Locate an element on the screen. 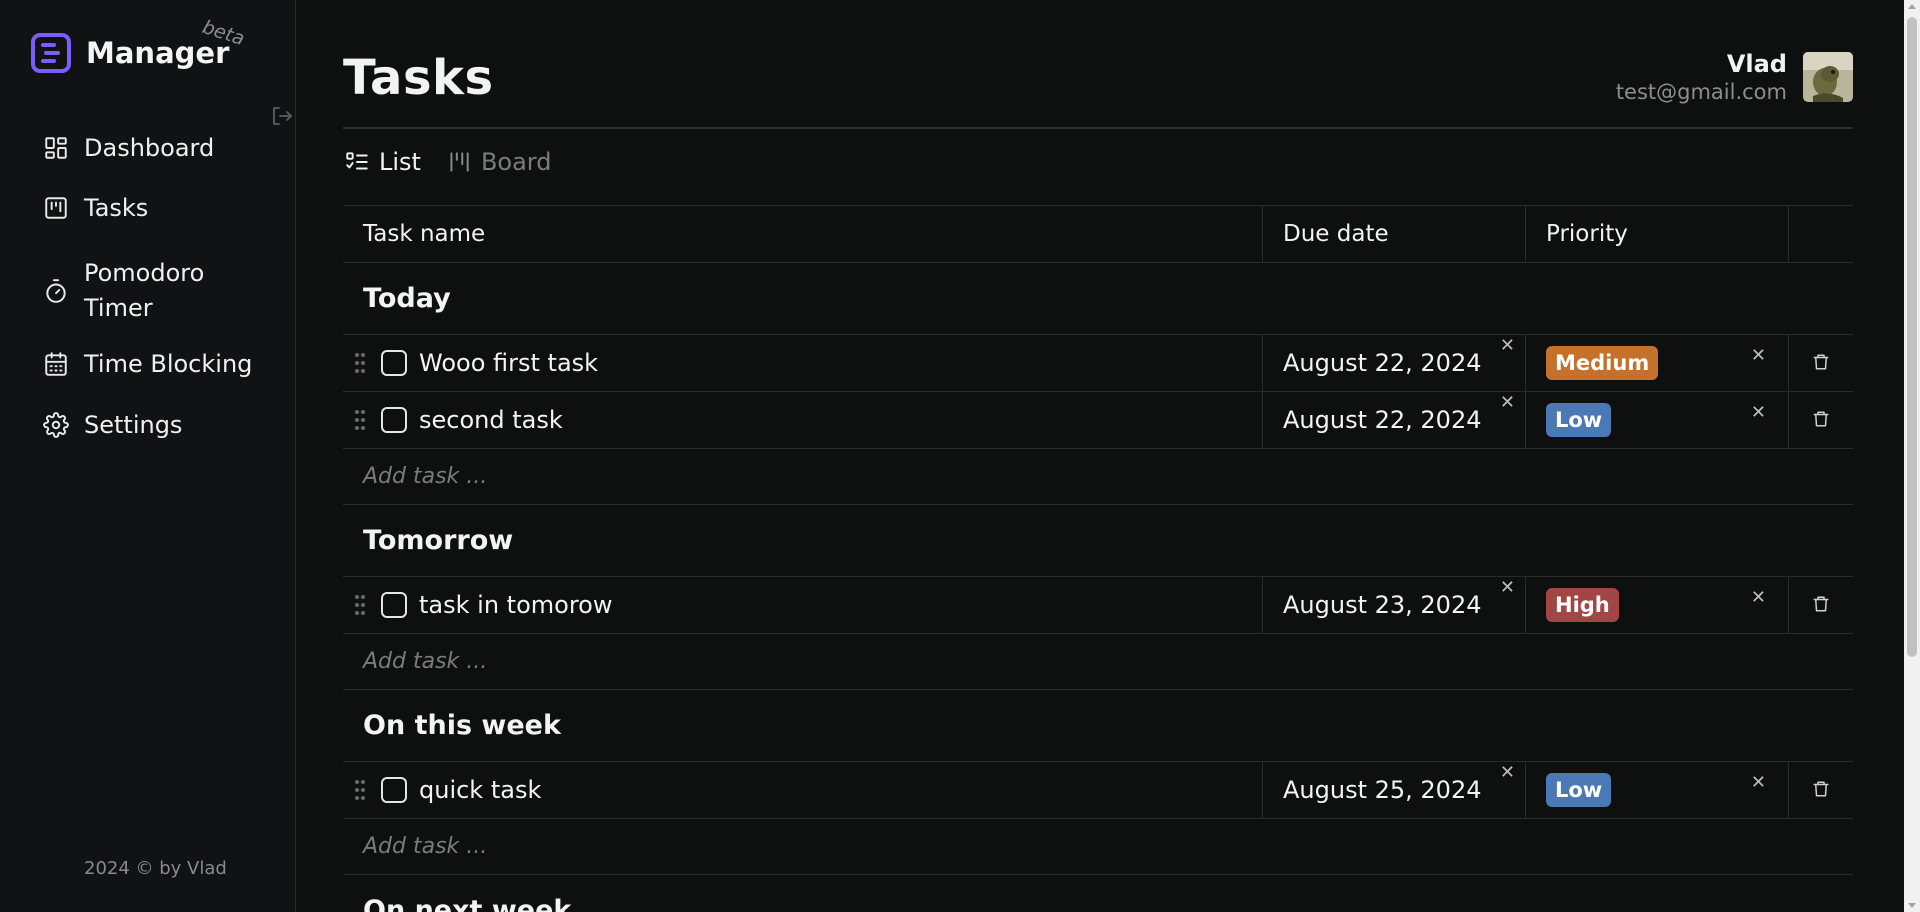 This screenshot has width=1920, height=912. group-title-today: Today is located at coordinates (1098, 299).